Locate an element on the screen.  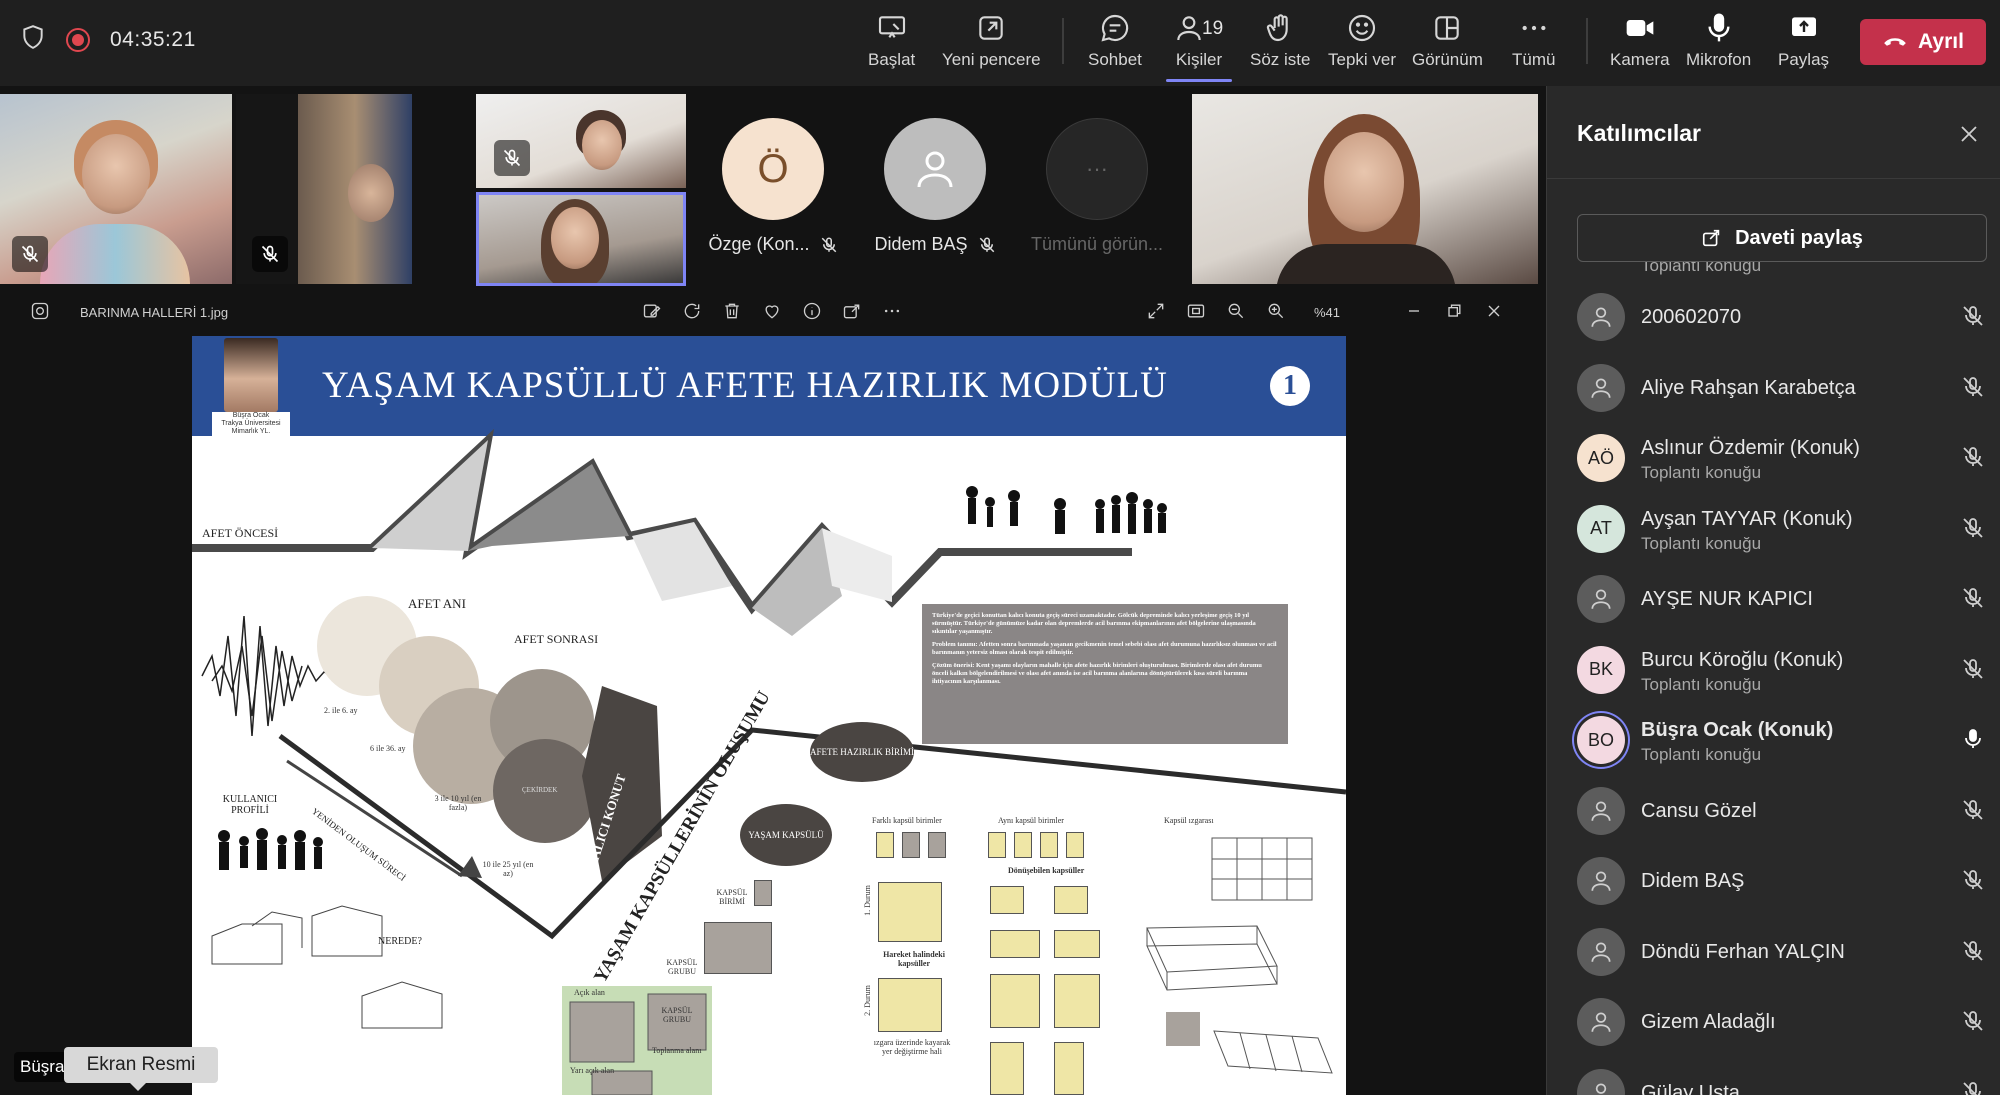
view-button: Görünüm is located at coordinates (1447, 45).